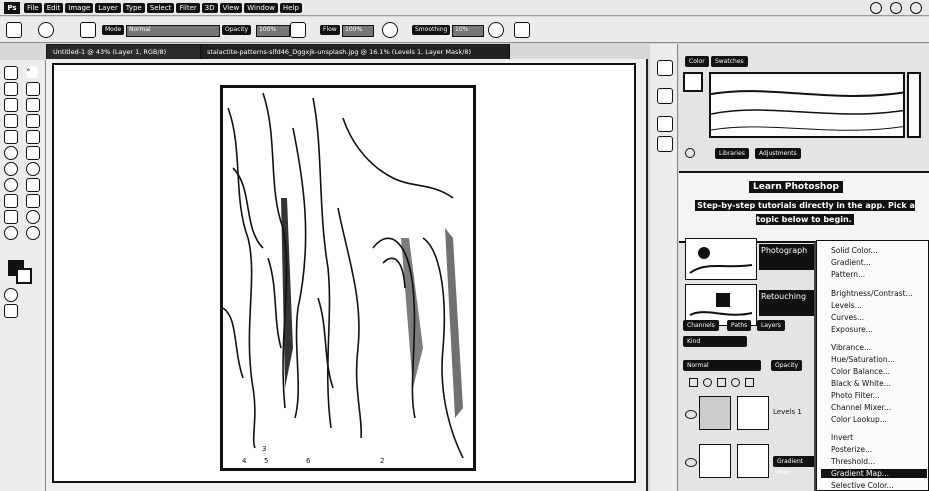 Image resolution: width=929 pixels, height=491 pixels. I want to click on color-spectrum, so click(807, 105).